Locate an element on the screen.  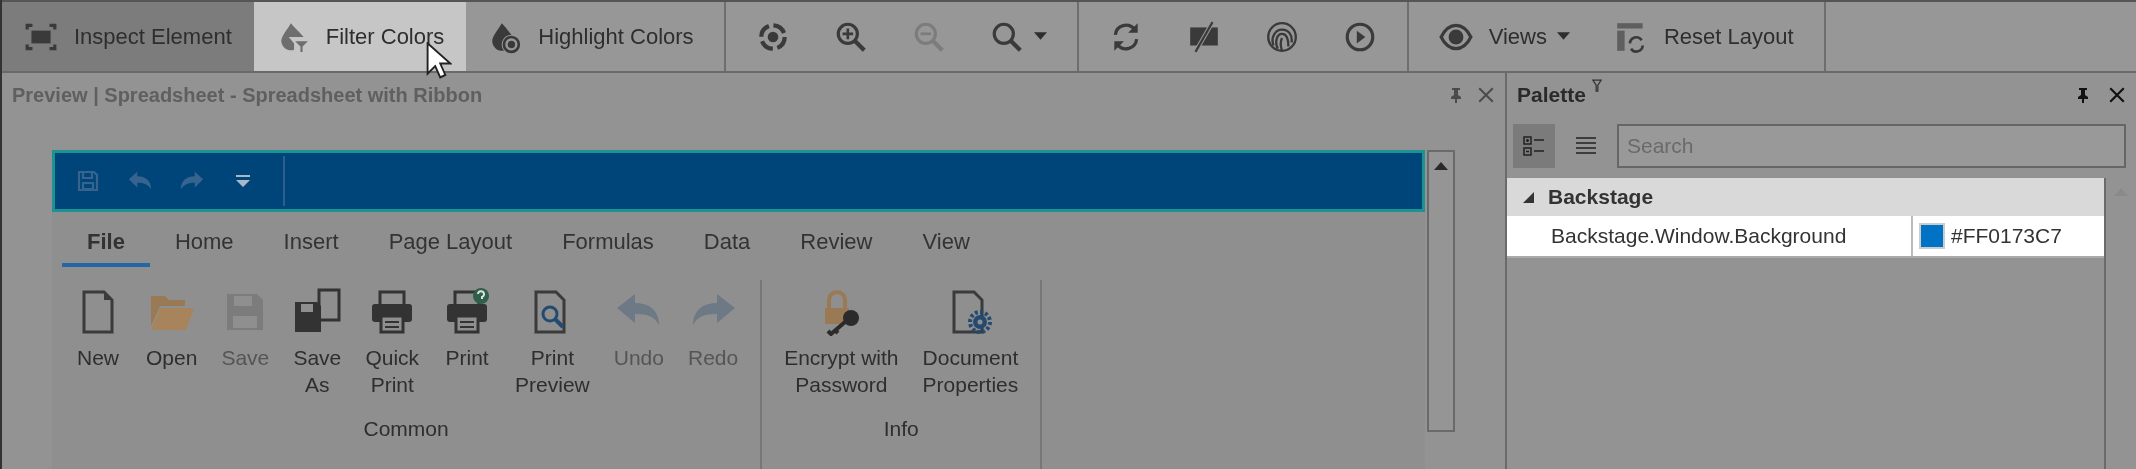
ribbon-button: Quick Print is located at coordinates (392, 343).